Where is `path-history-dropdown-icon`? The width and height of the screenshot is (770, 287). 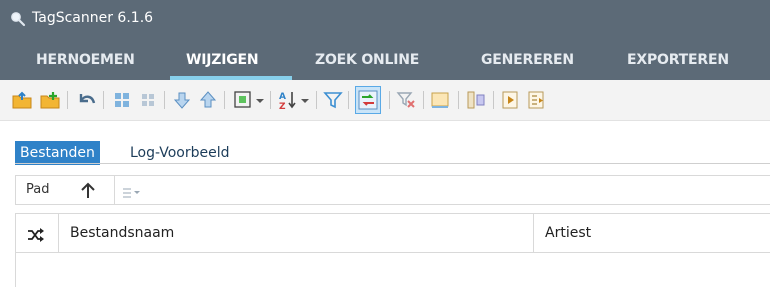
path-history-dropdown-icon is located at coordinates (132, 191).